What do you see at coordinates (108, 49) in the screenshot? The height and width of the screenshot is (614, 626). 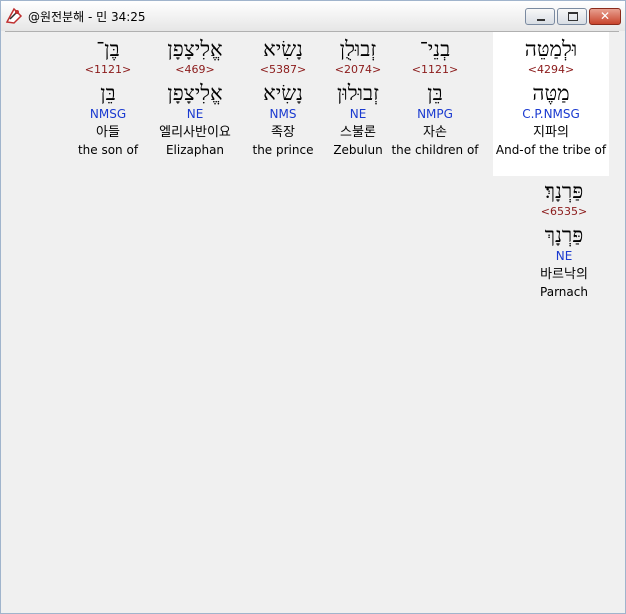 I see `hebrew-word: בֶּן־` at bounding box center [108, 49].